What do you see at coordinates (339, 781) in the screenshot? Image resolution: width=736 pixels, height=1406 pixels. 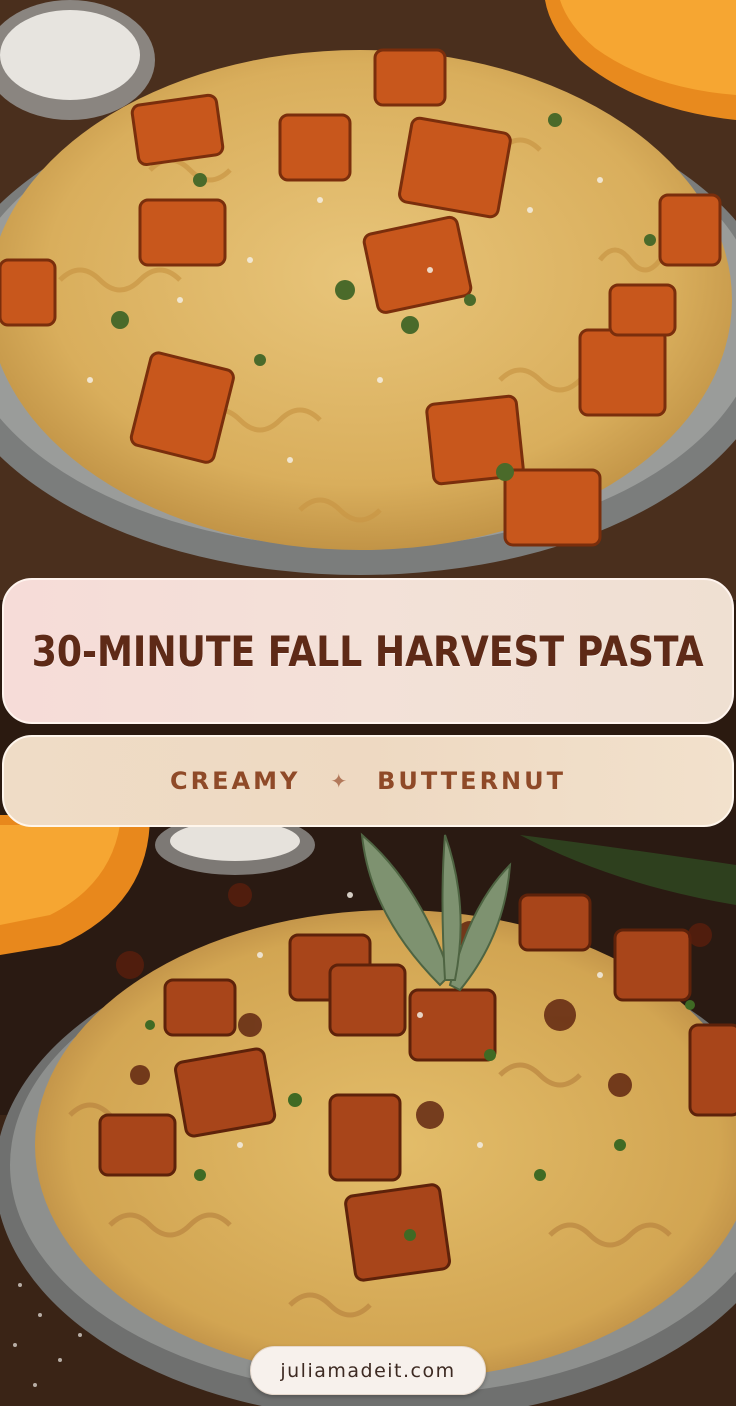 I see `sparkle-icon: ✦` at bounding box center [339, 781].